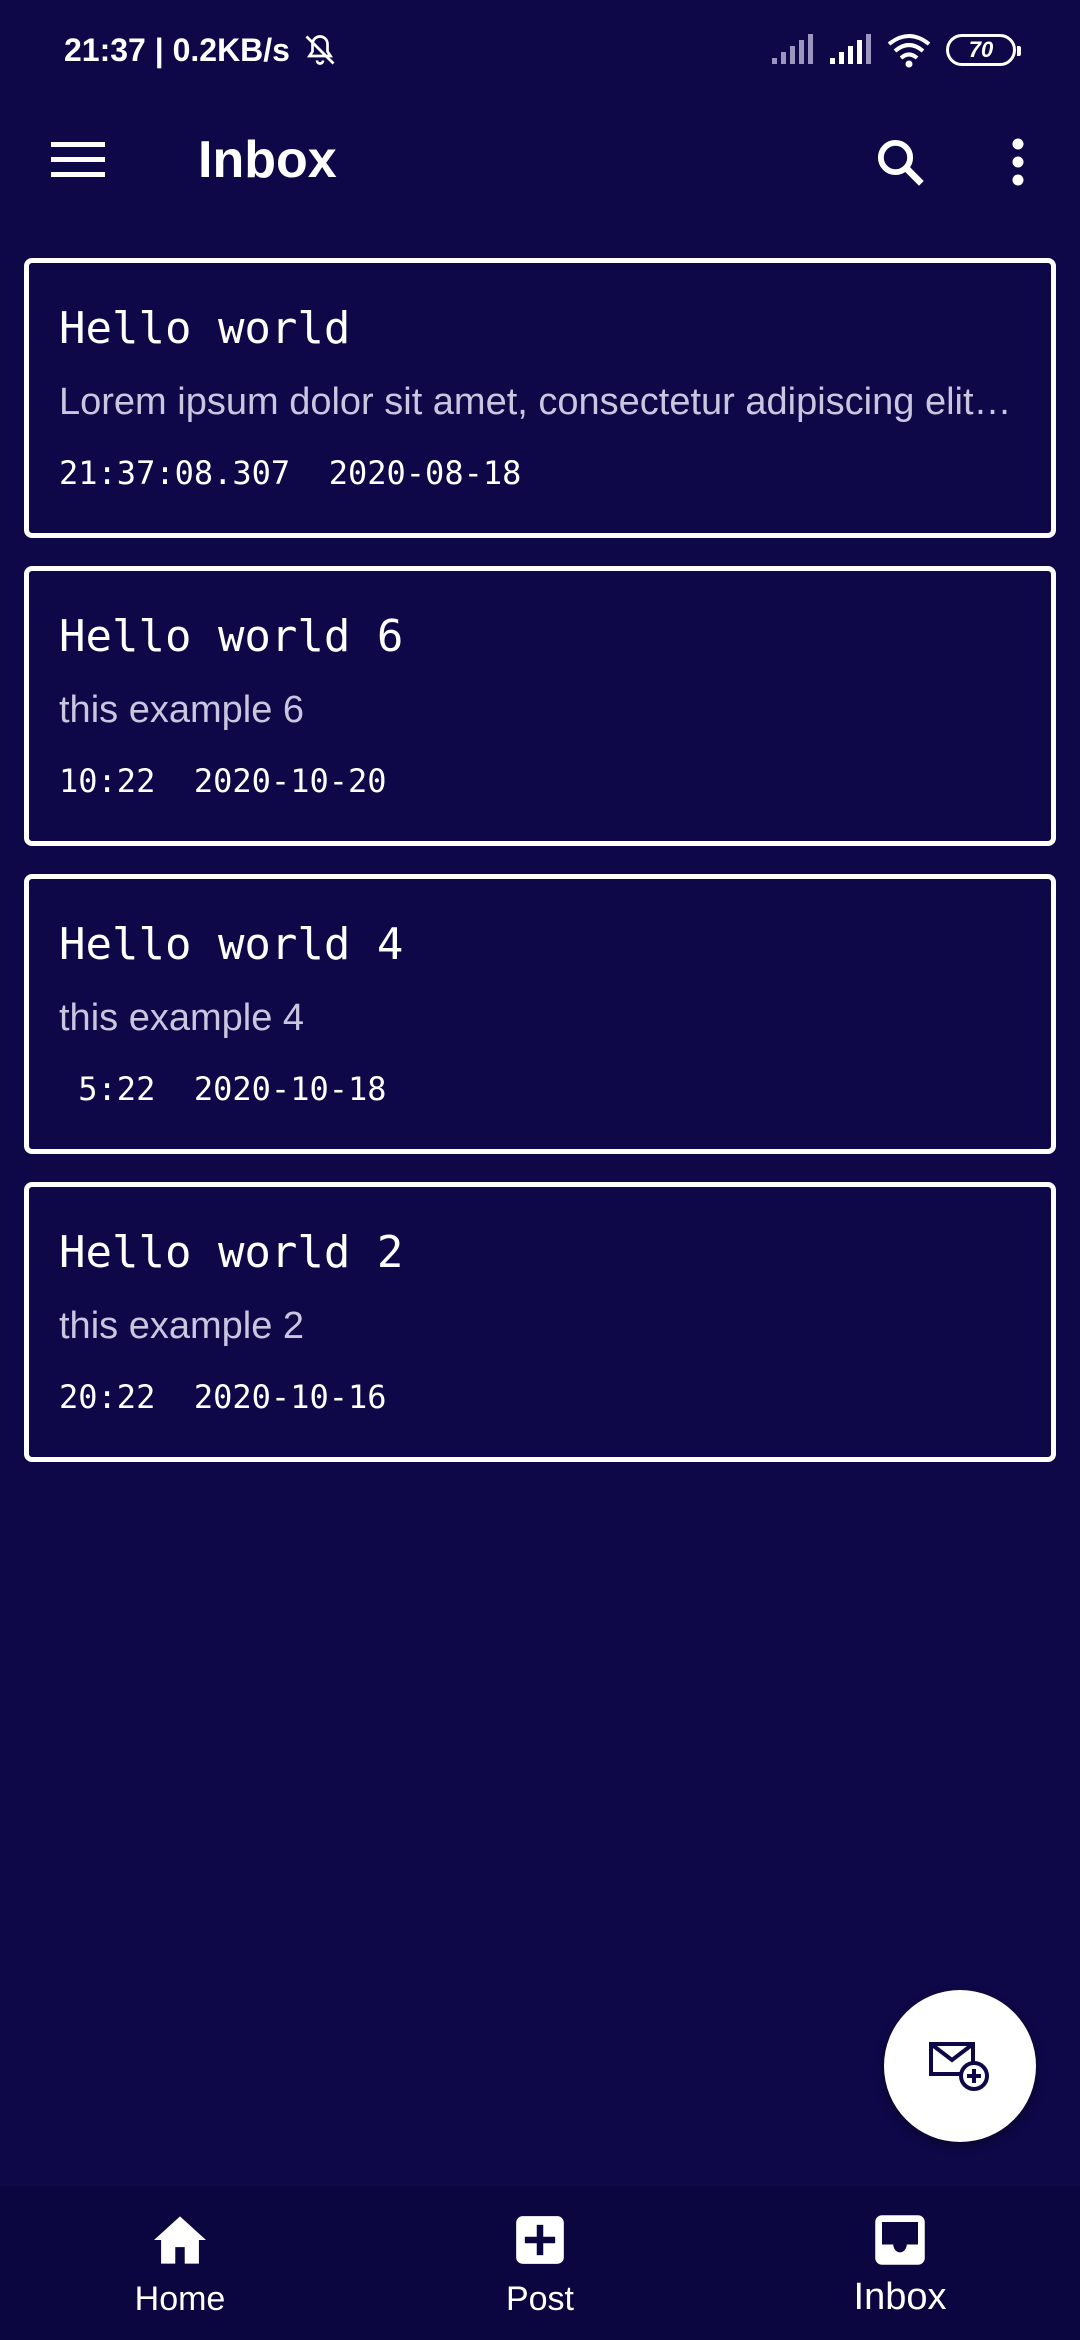 Image resolution: width=1080 pixels, height=2340 pixels. I want to click on hamburger-menu-icon, so click(78, 159).